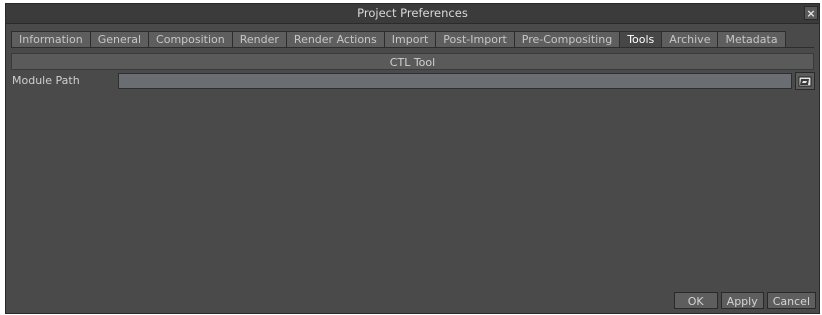 Image resolution: width=822 pixels, height=315 pixels. Describe the element at coordinates (46, 80) in the screenshot. I see `module-path-label: Module Path` at that location.